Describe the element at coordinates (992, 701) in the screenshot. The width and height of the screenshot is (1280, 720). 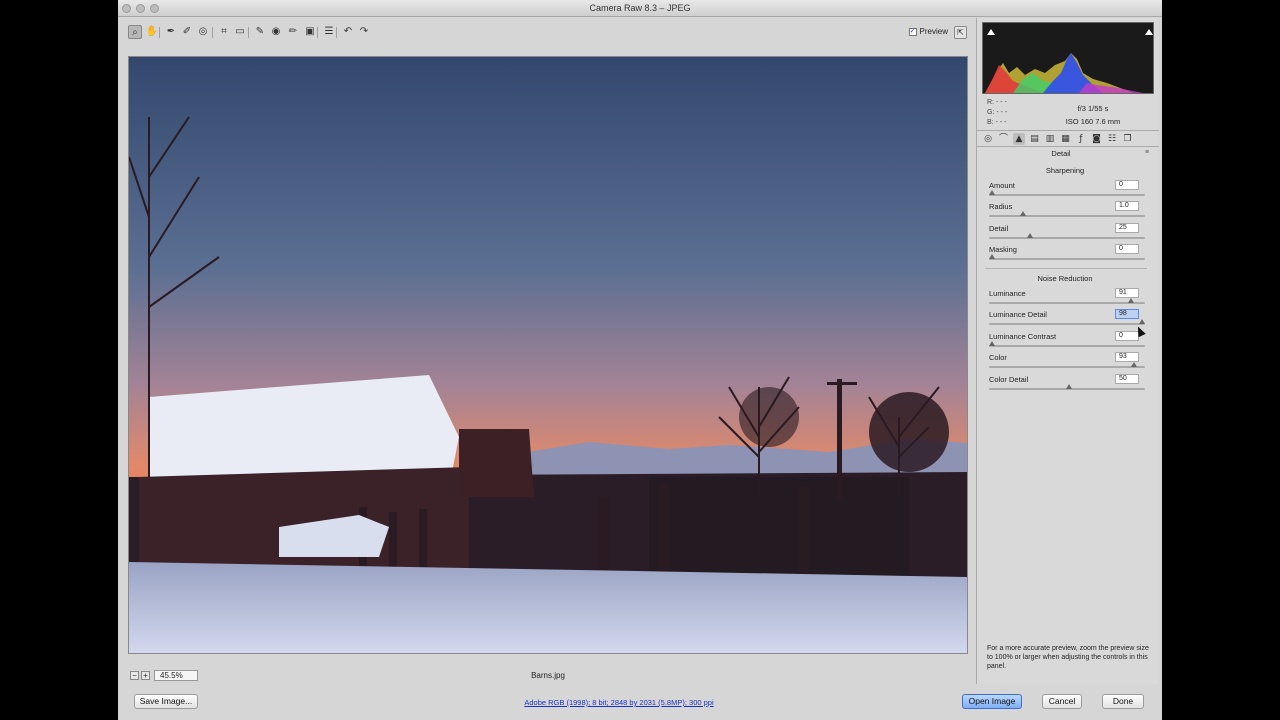
I see `open-image-button: Open Image` at that location.